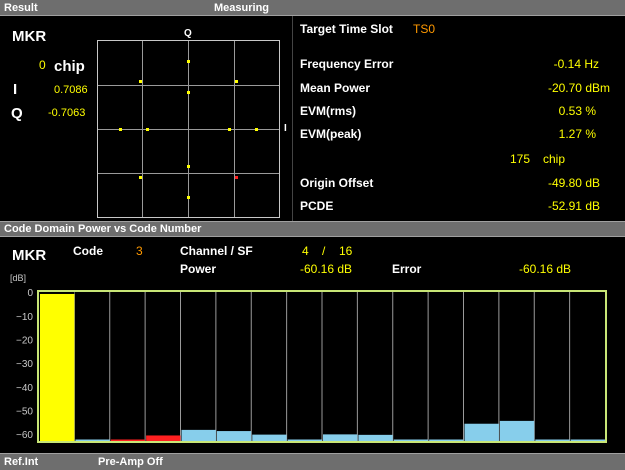 The image size is (625, 470). Describe the element at coordinates (57, 293) in the screenshot. I see `bar-top-marker` at that location.